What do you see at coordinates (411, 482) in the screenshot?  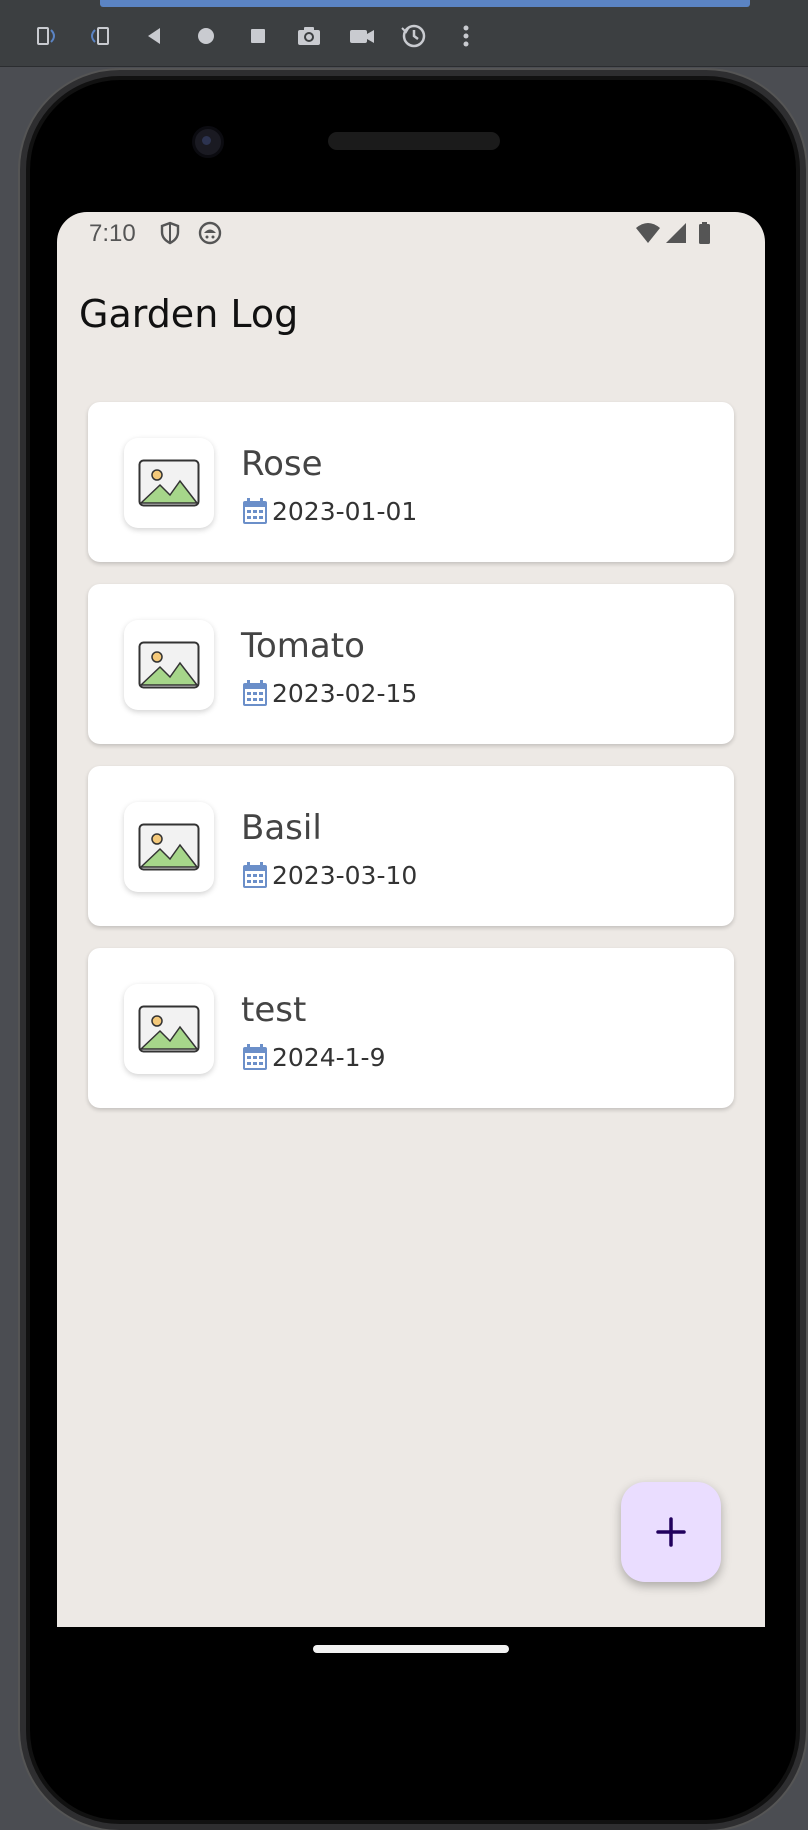 I see `plant-card: Rose 2023-01-01` at bounding box center [411, 482].